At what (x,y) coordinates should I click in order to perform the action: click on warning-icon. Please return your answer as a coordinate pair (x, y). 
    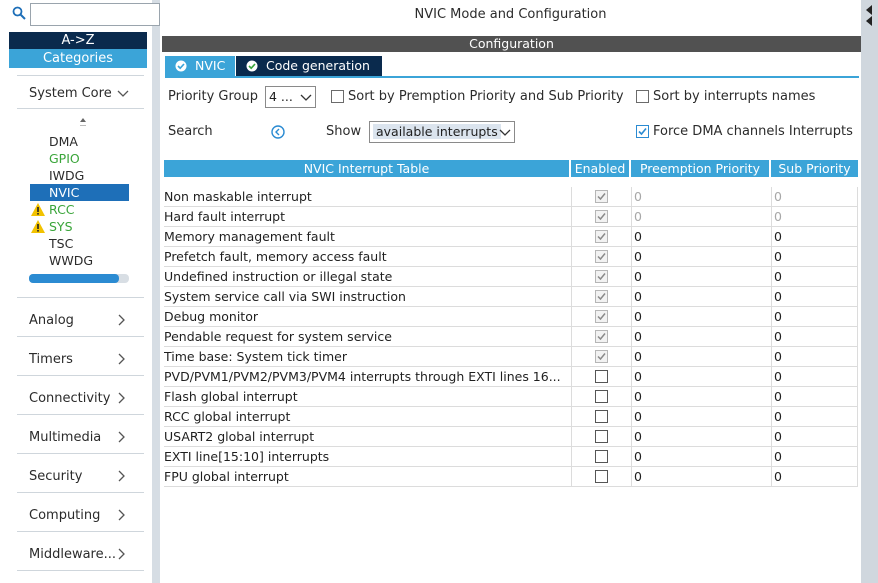
    Looking at the image, I should click on (38, 226).